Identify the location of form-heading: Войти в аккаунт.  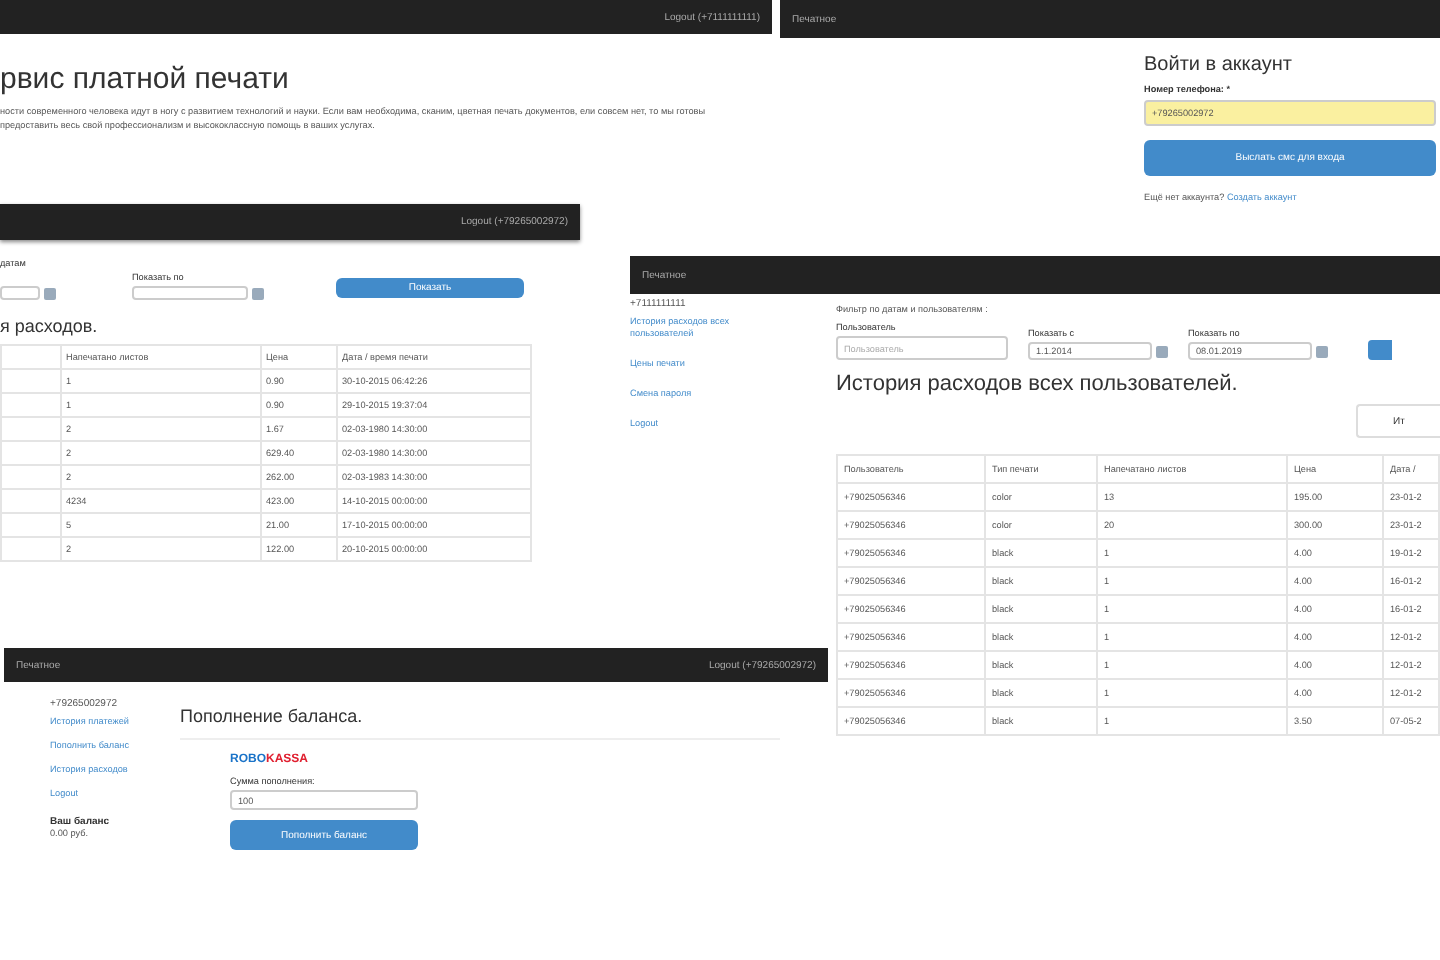
(1219, 65).